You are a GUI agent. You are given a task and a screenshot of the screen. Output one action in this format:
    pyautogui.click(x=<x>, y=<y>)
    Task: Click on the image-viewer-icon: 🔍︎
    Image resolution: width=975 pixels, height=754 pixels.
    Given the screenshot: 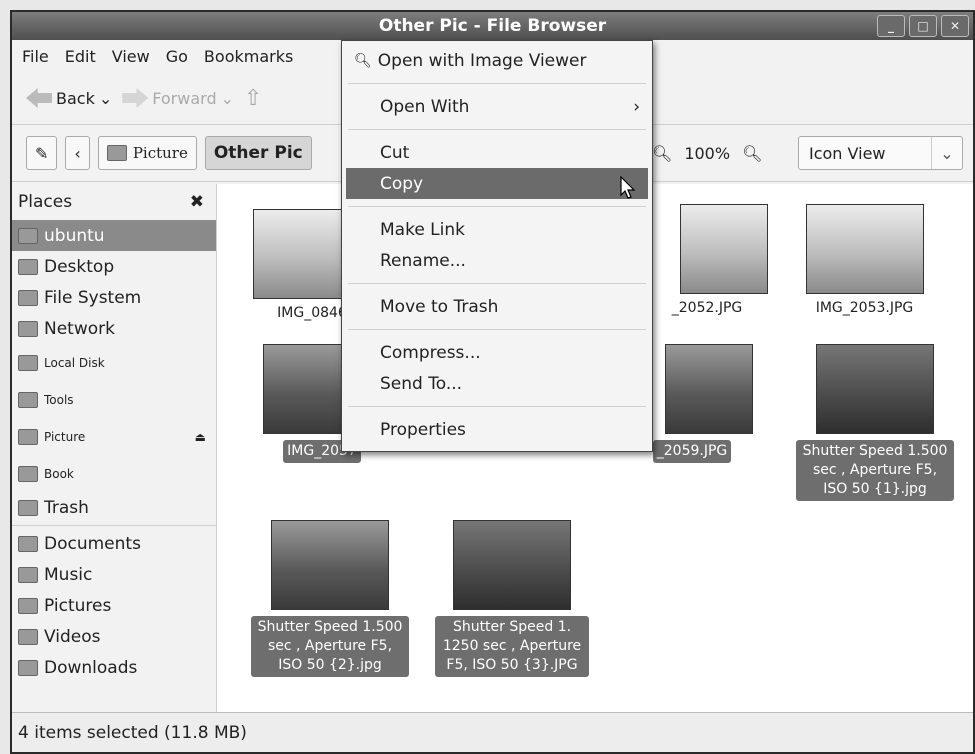 What is the action you would take?
    pyautogui.click(x=363, y=60)
    